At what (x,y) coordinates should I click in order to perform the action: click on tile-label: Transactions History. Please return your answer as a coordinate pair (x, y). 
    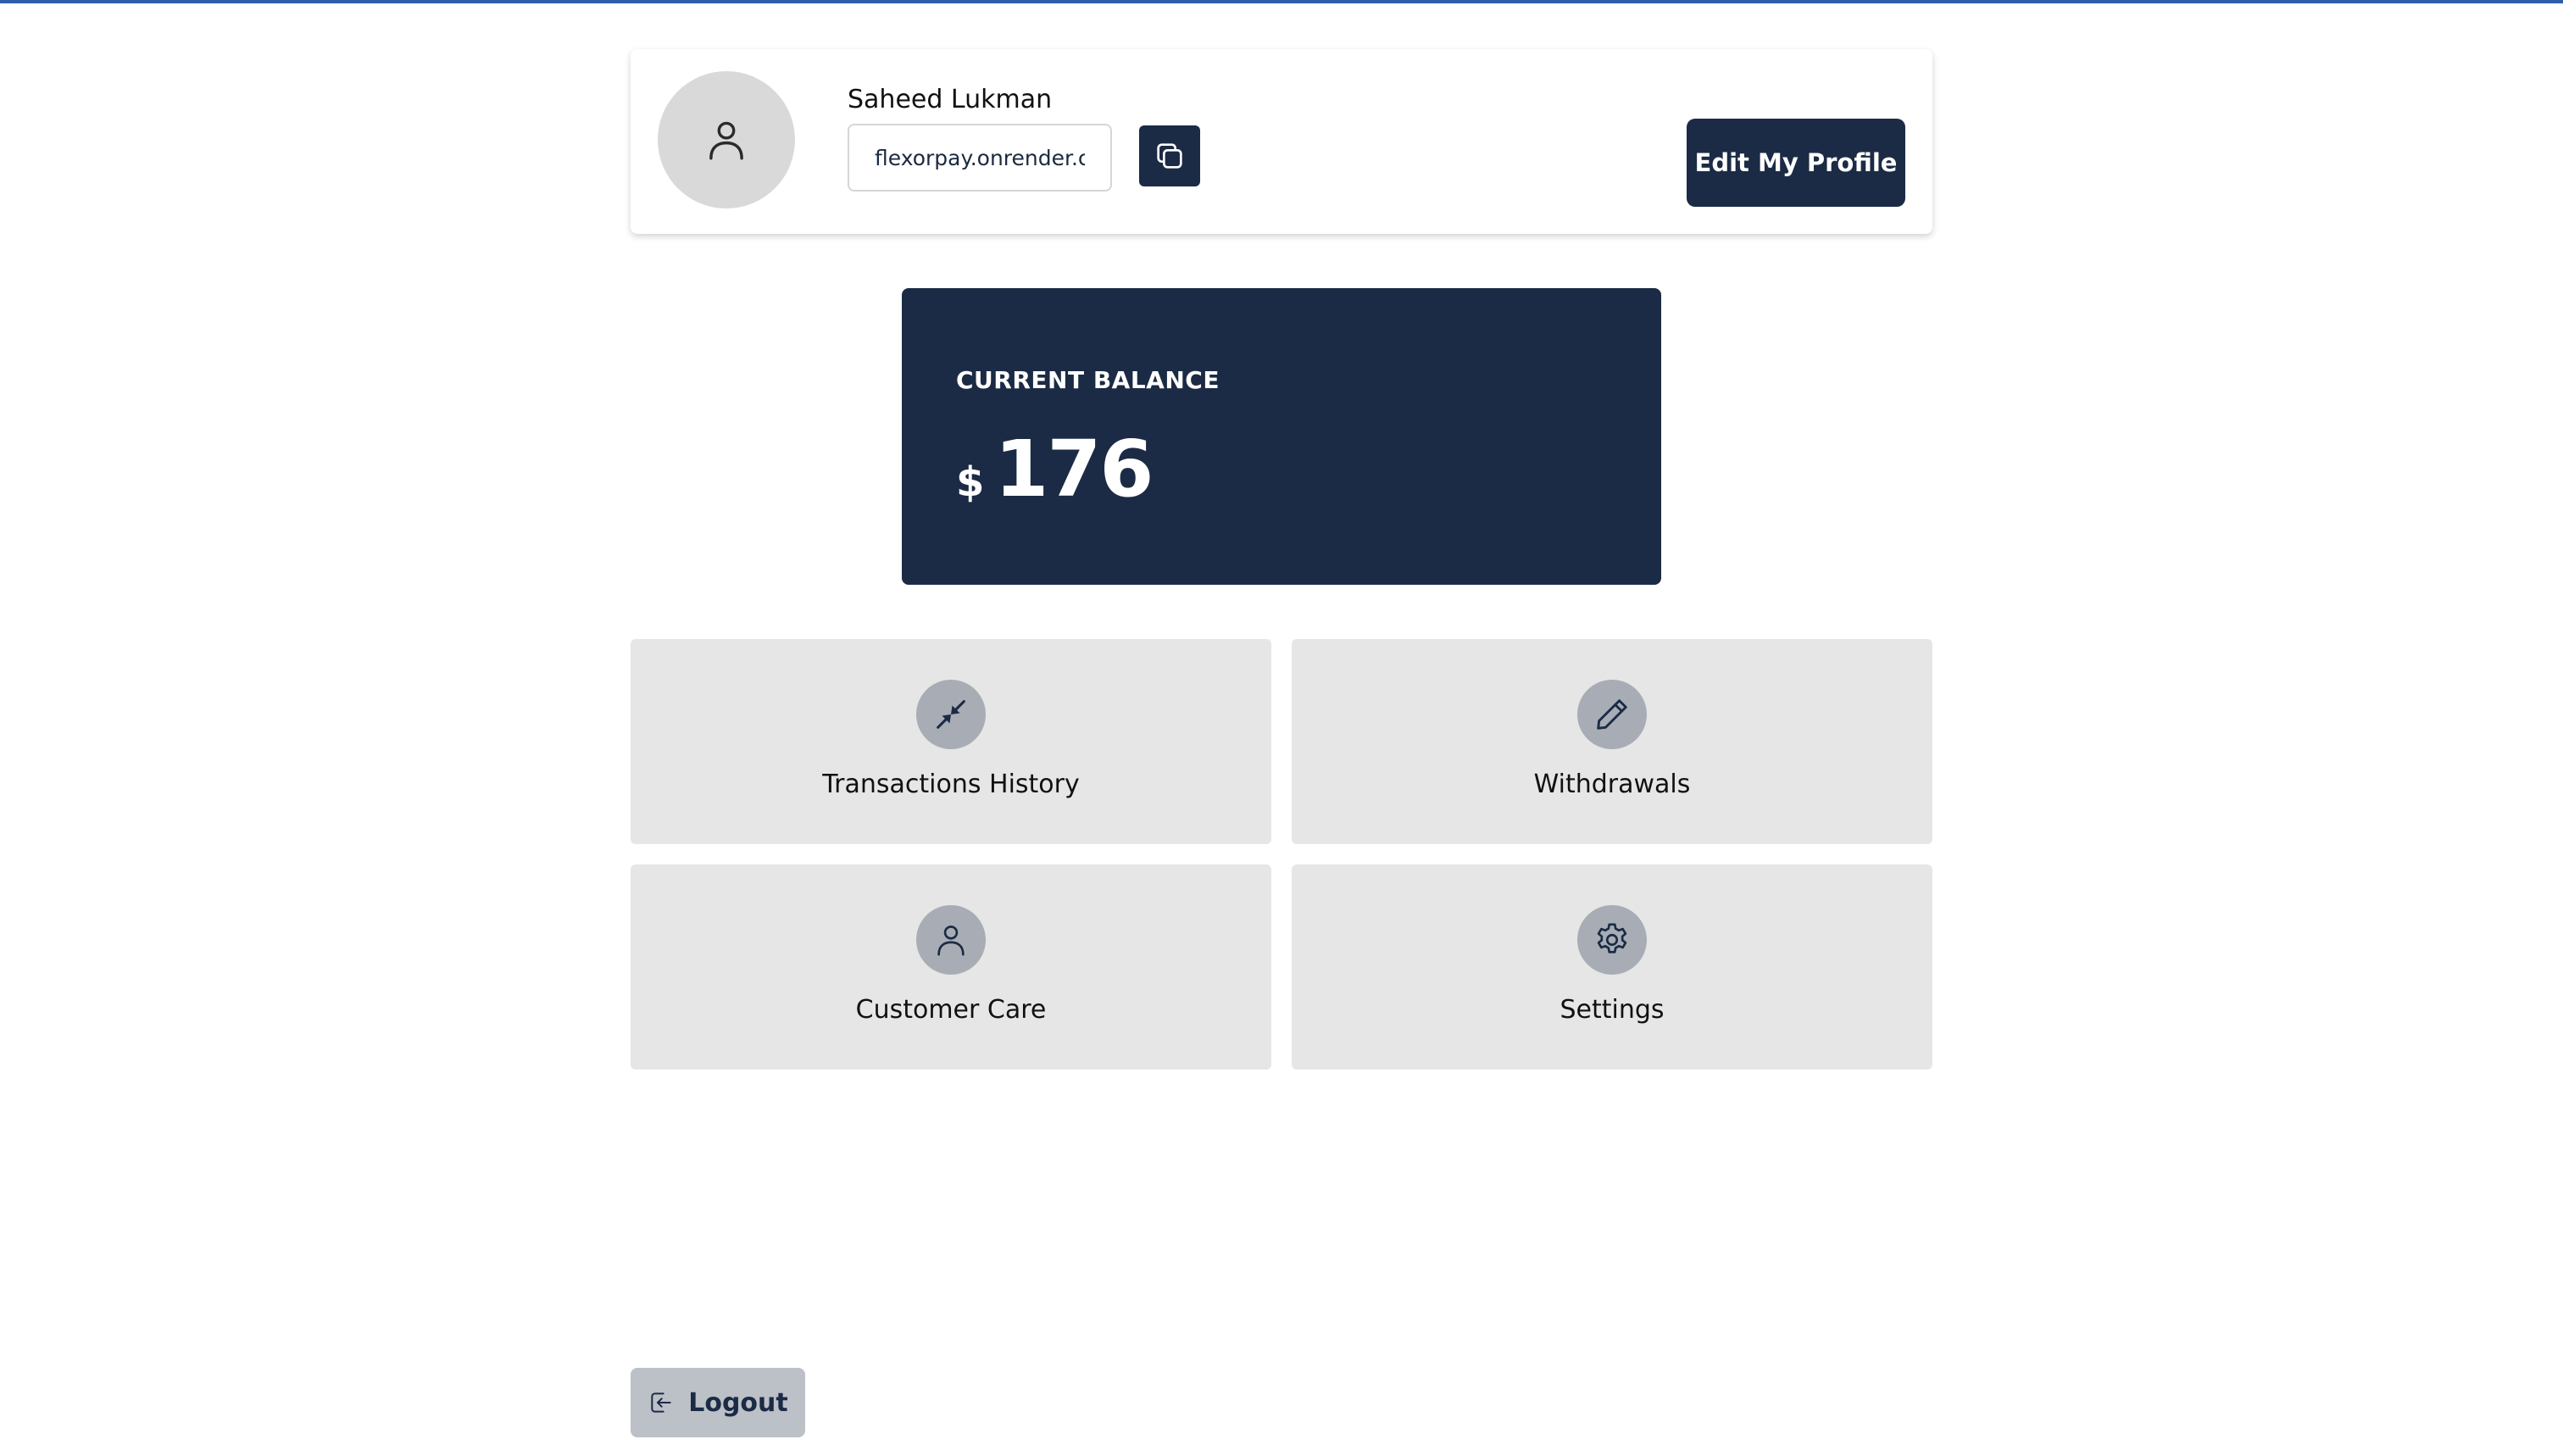
    Looking at the image, I should click on (951, 785).